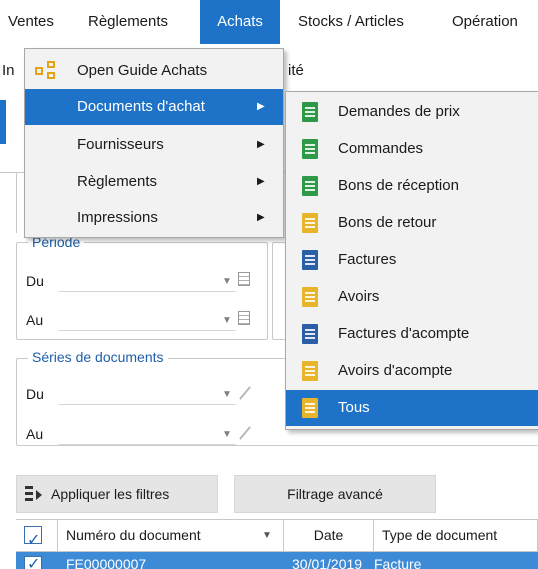 Image resolution: width=538 pixels, height=569 pixels. Describe the element at coordinates (354, 407) in the screenshot. I see `submenu-item-label: Tous` at that location.